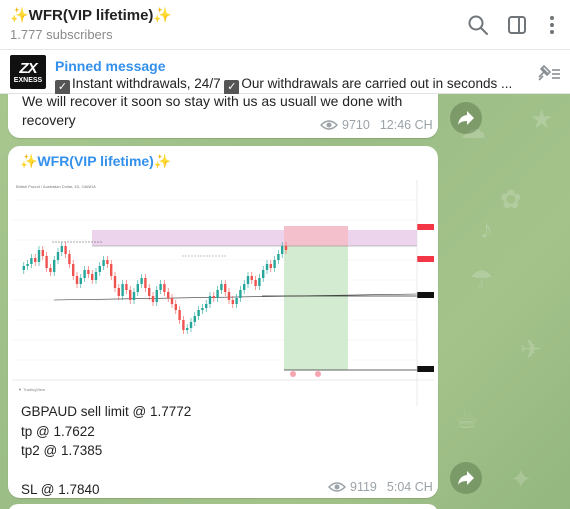 The image size is (570, 509). What do you see at coordinates (552, 25) in the screenshot?
I see `more-options-icon` at bounding box center [552, 25].